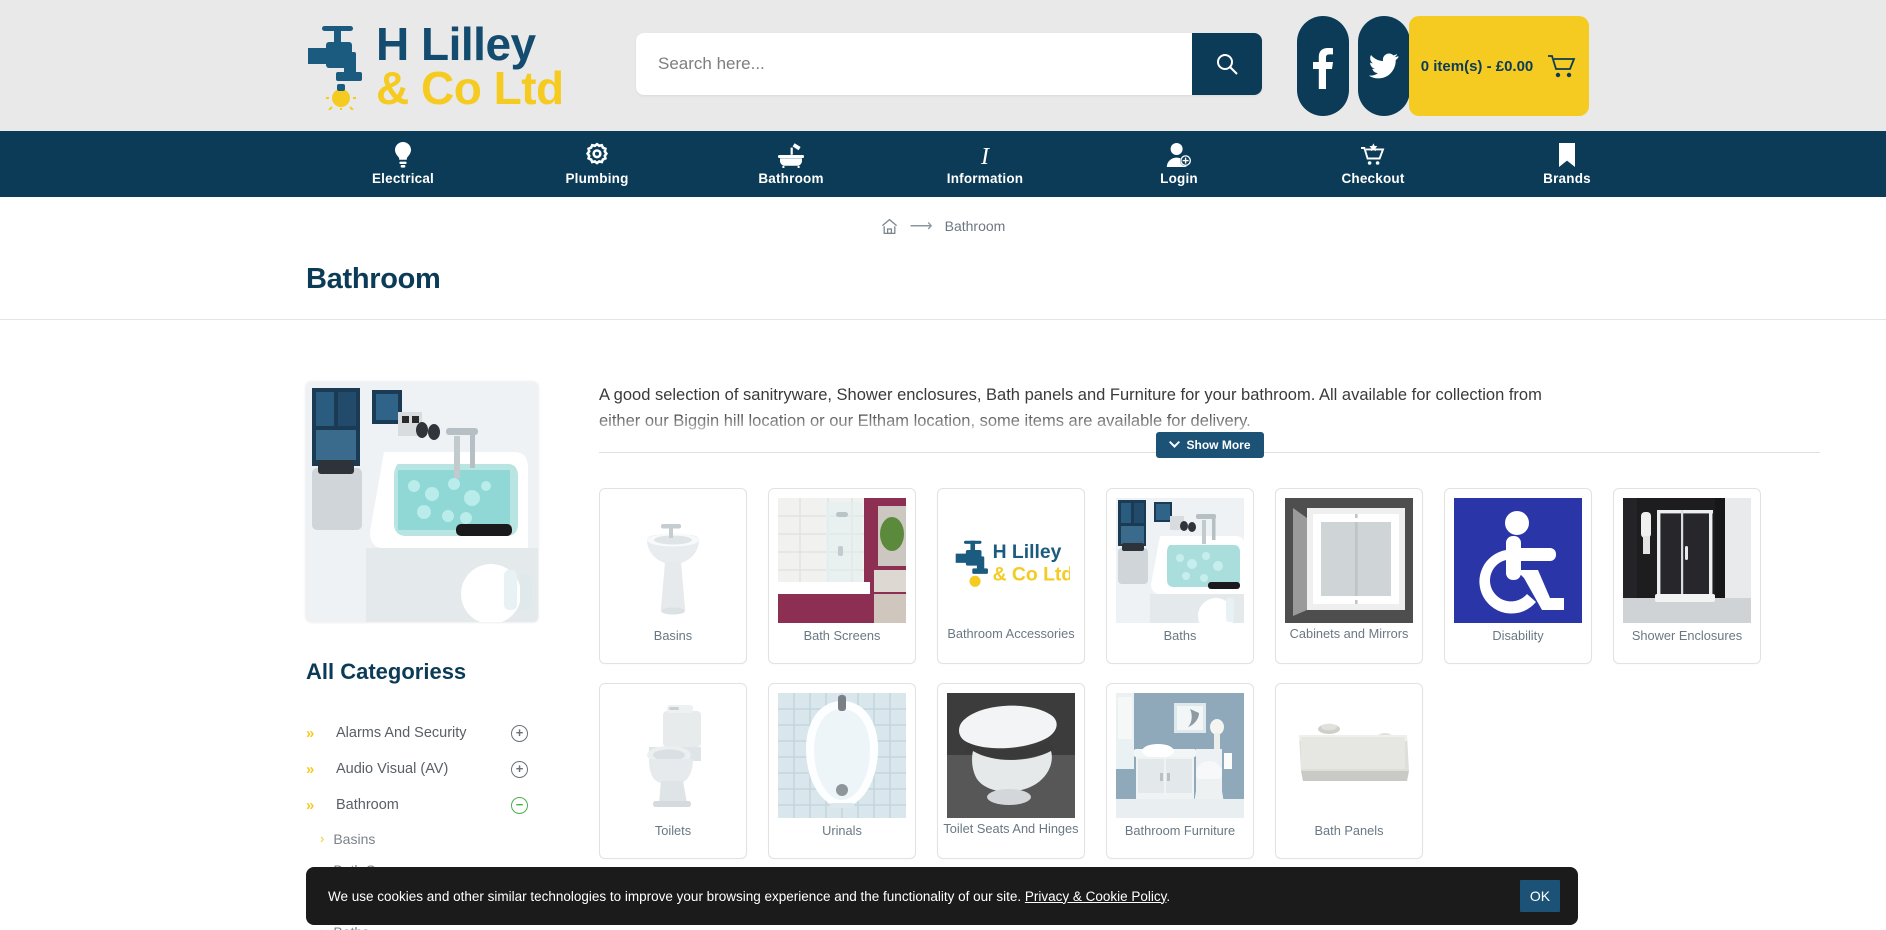 Image resolution: width=1886 pixels, height=930 pixels. Describe the element at coordinates (1218, 445) in the screenshot. I see `show-more-label: Show More` at that location.